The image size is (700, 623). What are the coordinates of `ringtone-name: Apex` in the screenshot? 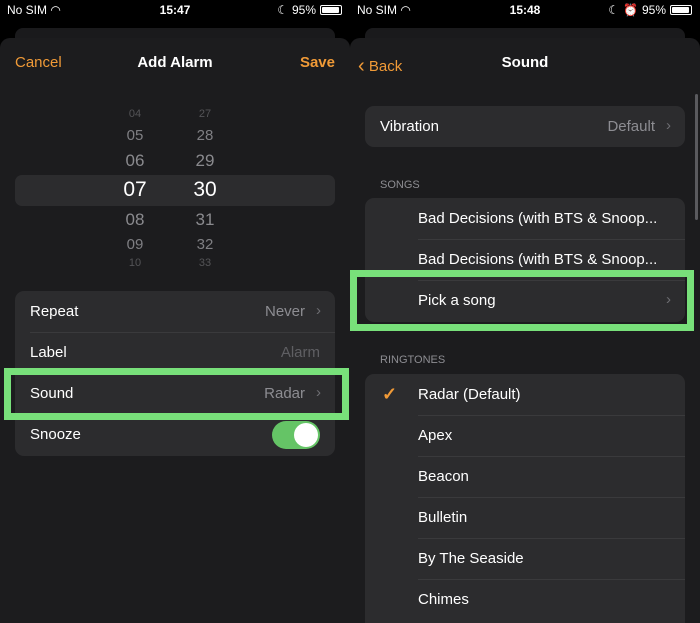 It's located at (435, 435).